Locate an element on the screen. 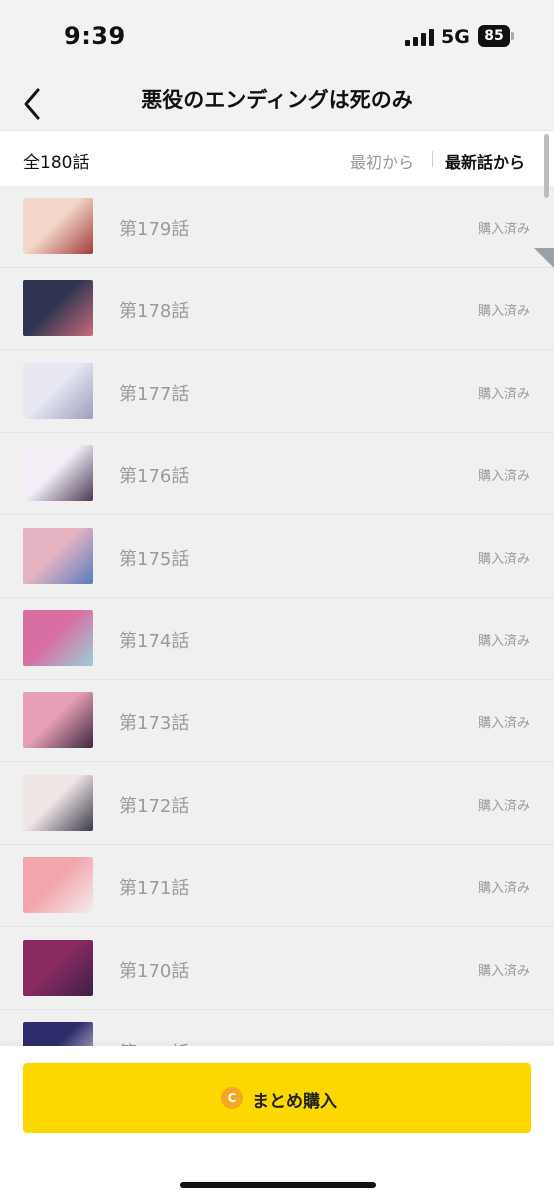  scrollbar is located at coordinates (546, 166).